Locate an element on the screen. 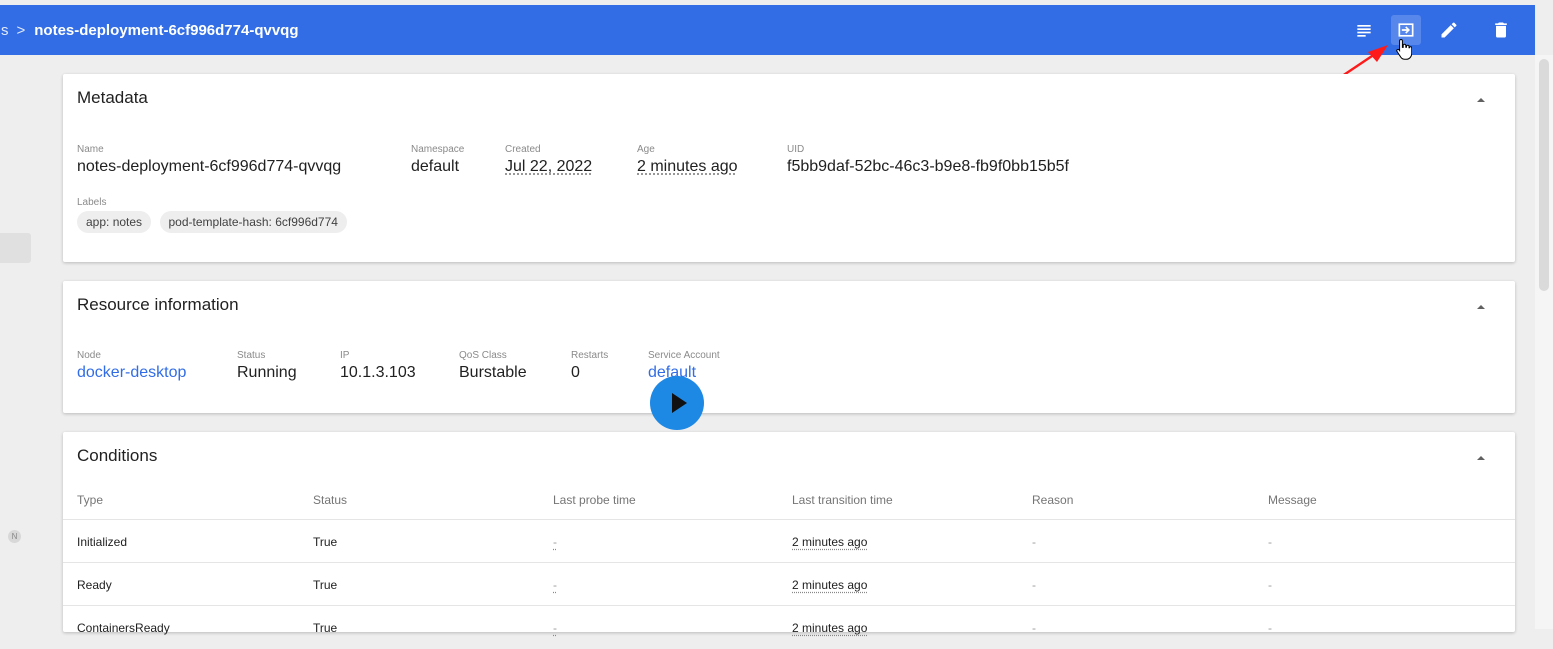  field-label: Labels is located at coordinates (92, 202).